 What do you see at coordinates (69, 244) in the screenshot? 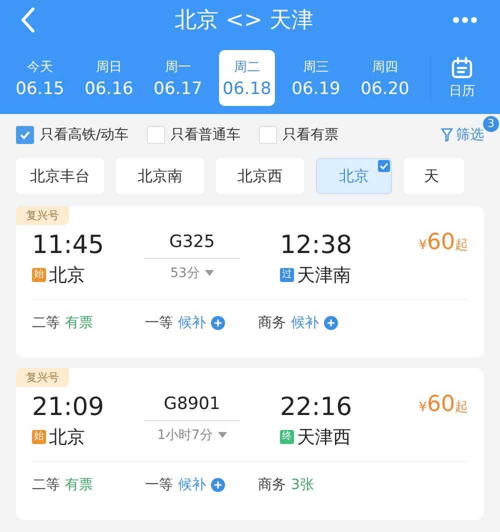
I see `departure-time: 11:45` at bounding box center [69, 244].